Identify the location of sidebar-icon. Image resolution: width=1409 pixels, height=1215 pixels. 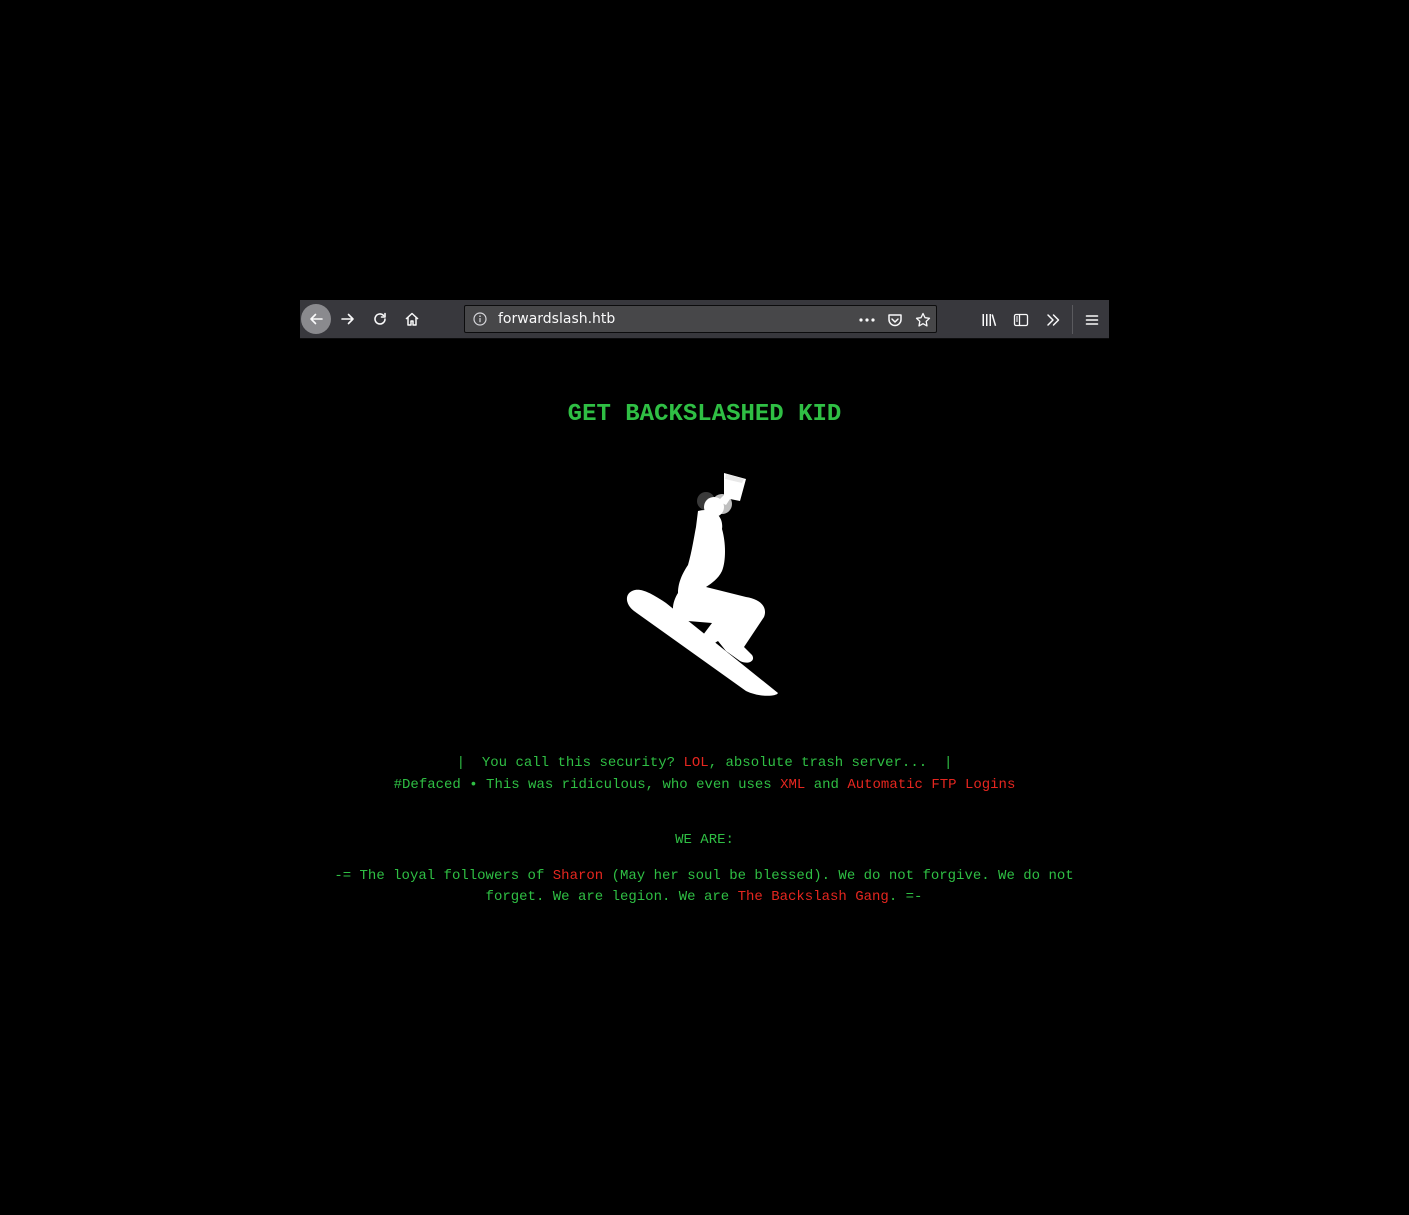
(1021, 320).